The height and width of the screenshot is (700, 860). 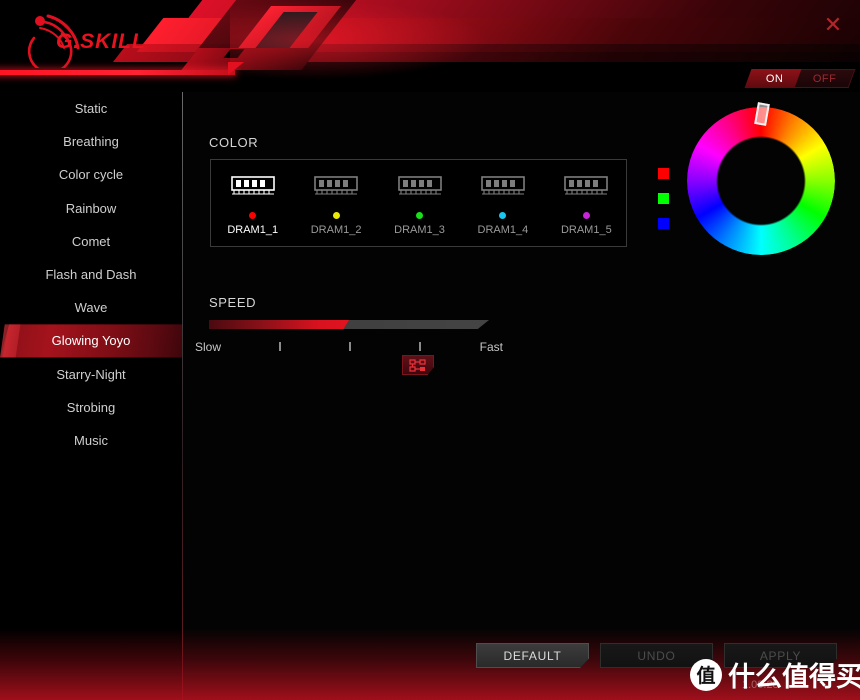 I want to click on sidebar-item-flash-and-dash: Flash and Dash, so click(x=91, y=274).